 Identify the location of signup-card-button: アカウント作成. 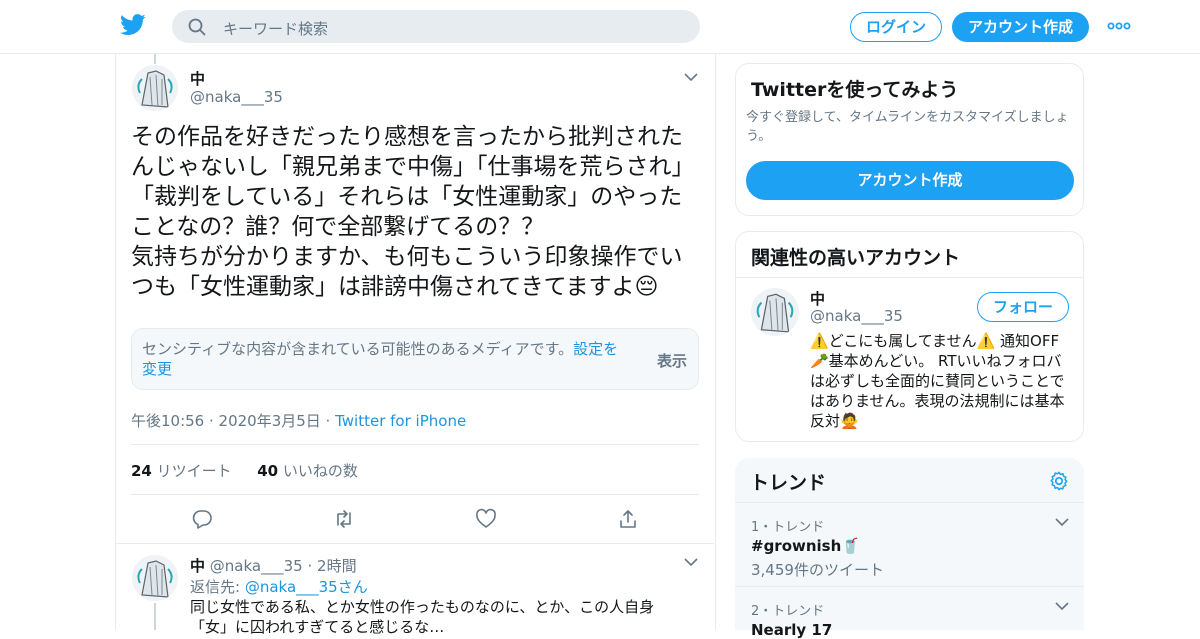
(910, 180).